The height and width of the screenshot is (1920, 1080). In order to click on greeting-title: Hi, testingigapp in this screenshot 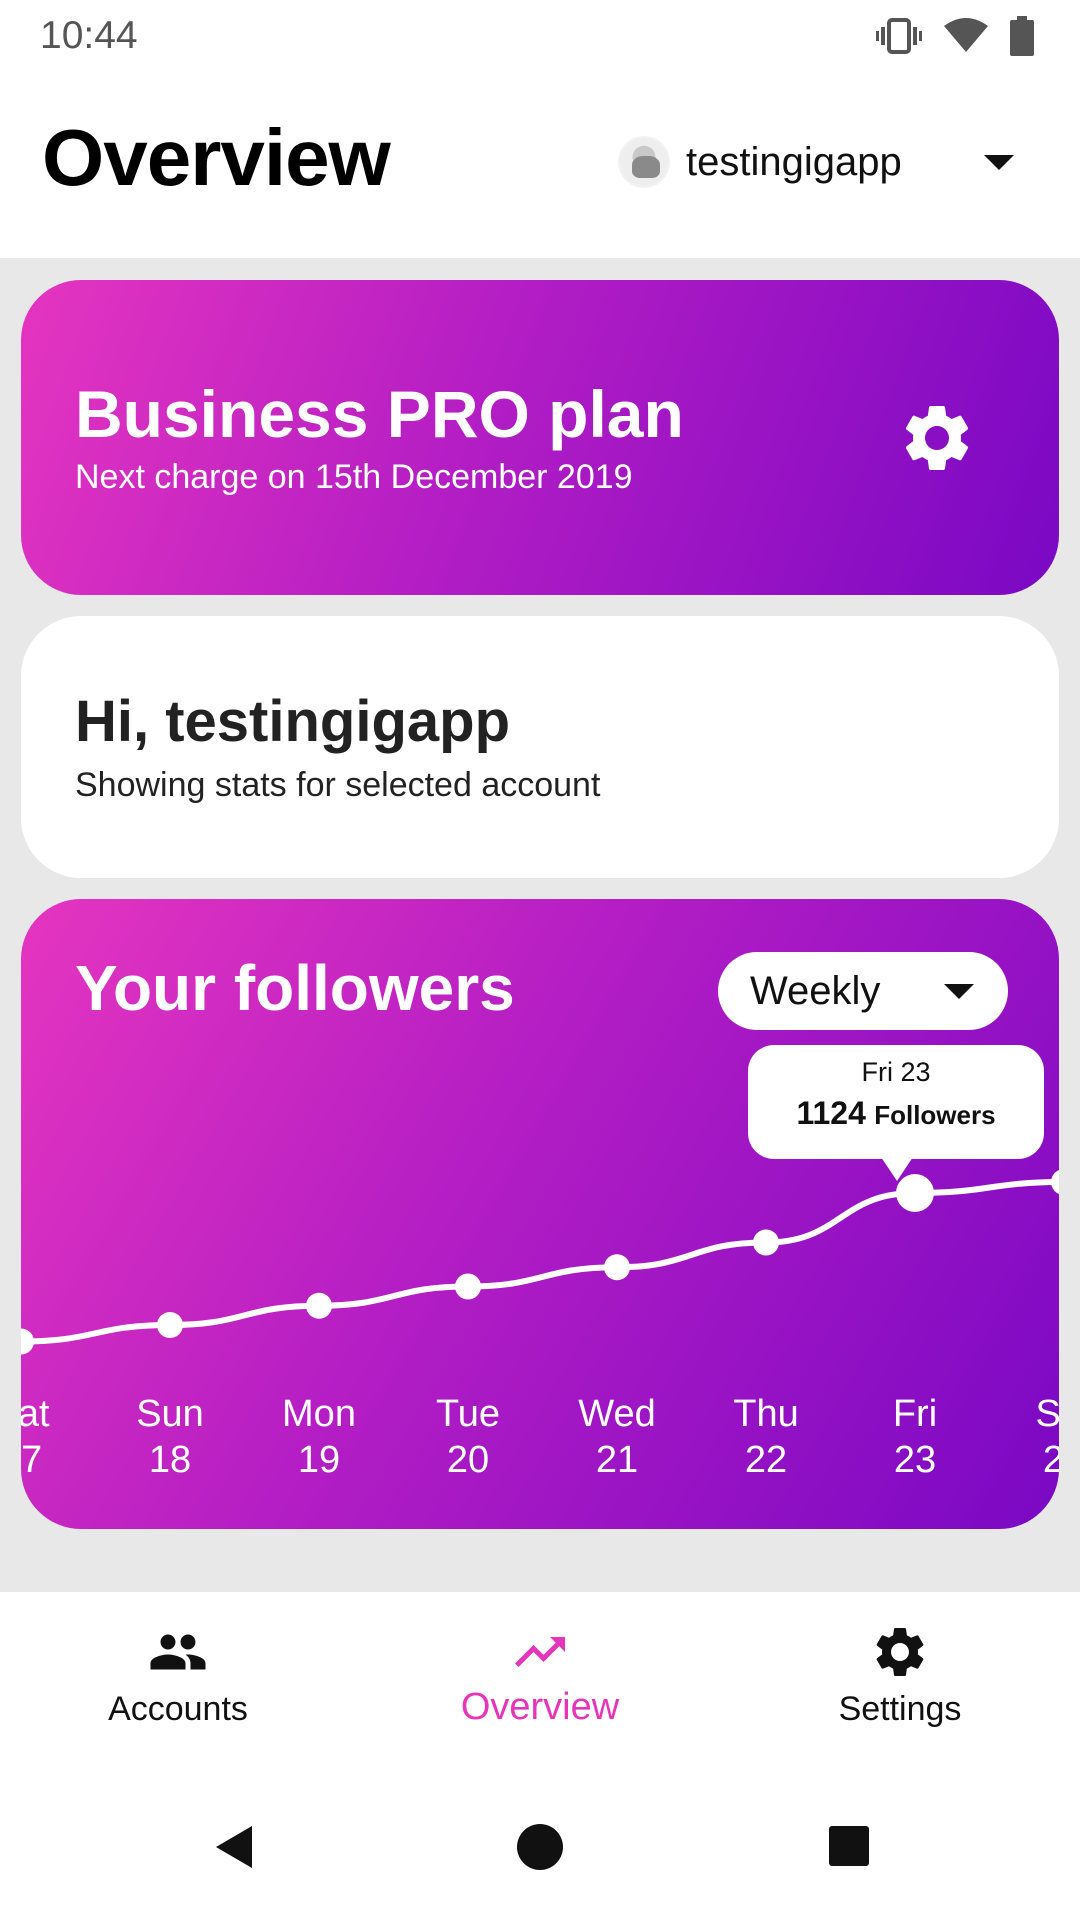, I will do `click(292, 721)`.